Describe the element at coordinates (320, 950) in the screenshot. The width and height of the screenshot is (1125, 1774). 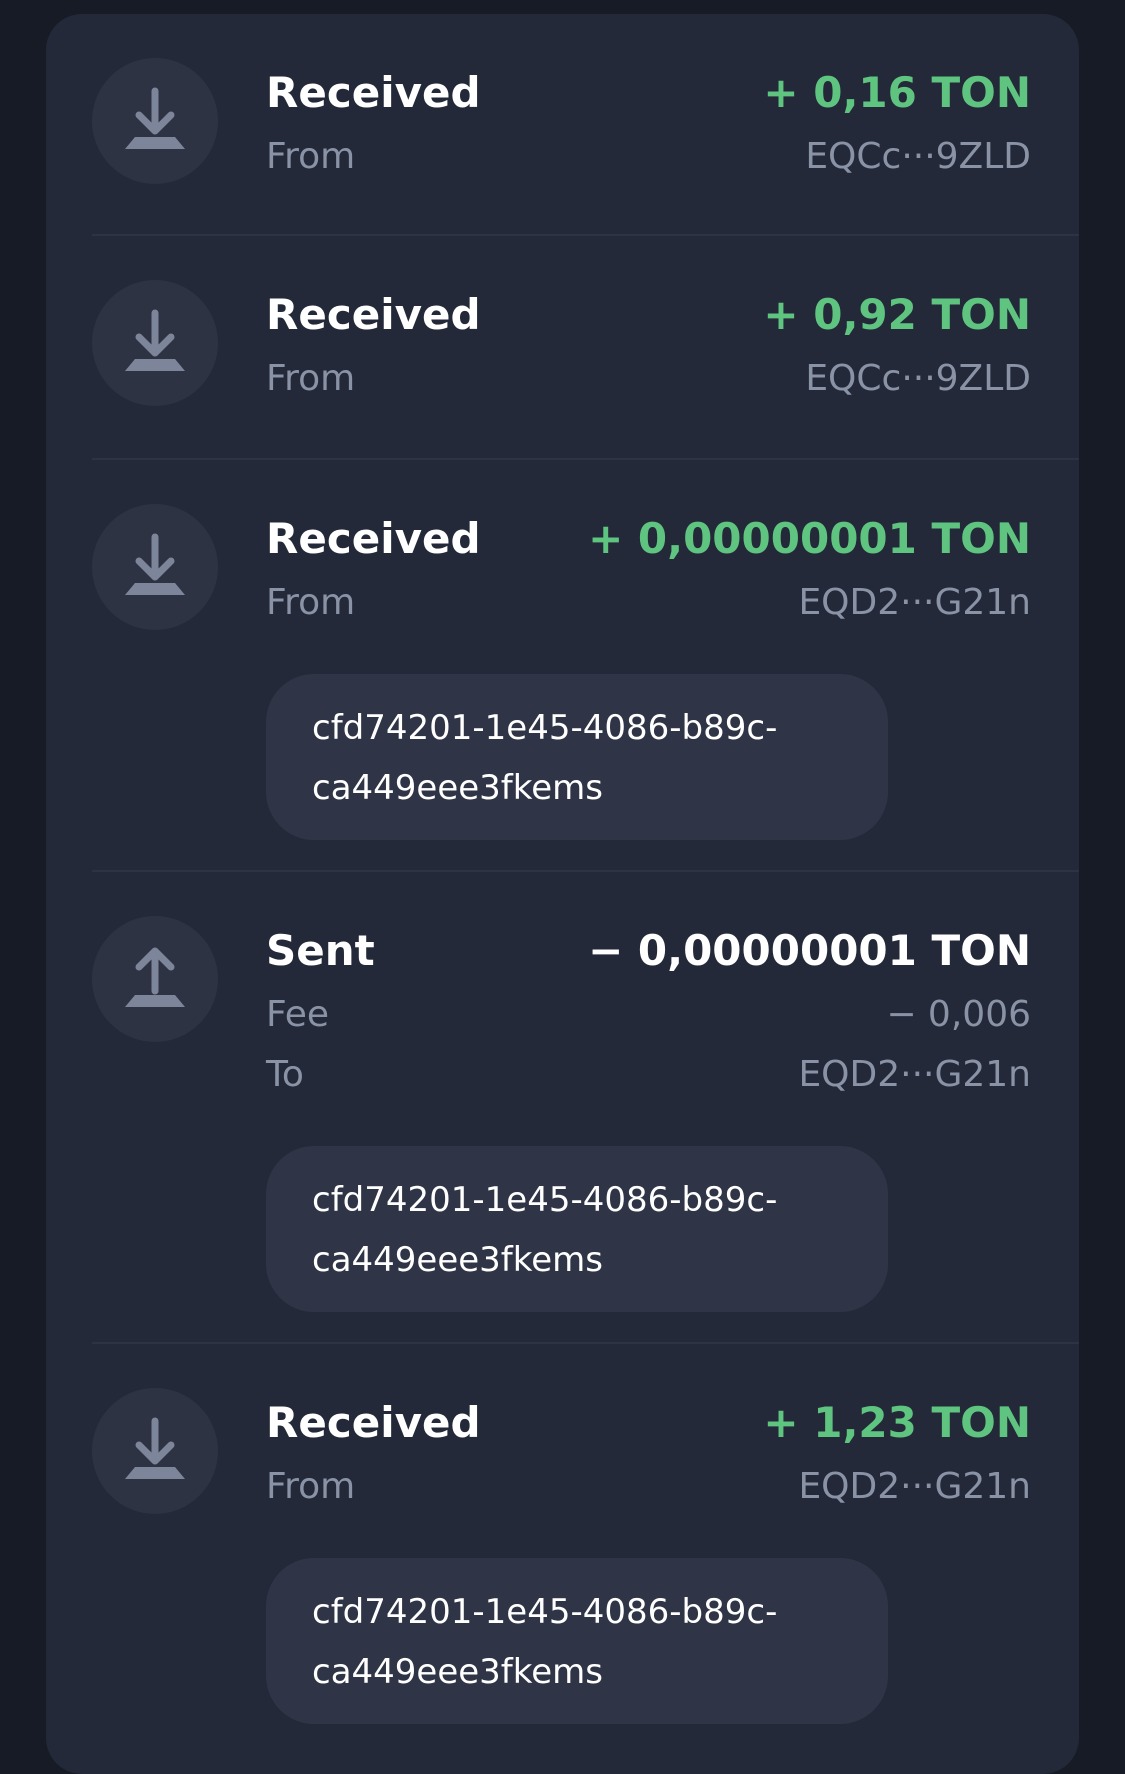
I see `transaction-title: Sent` at that location.